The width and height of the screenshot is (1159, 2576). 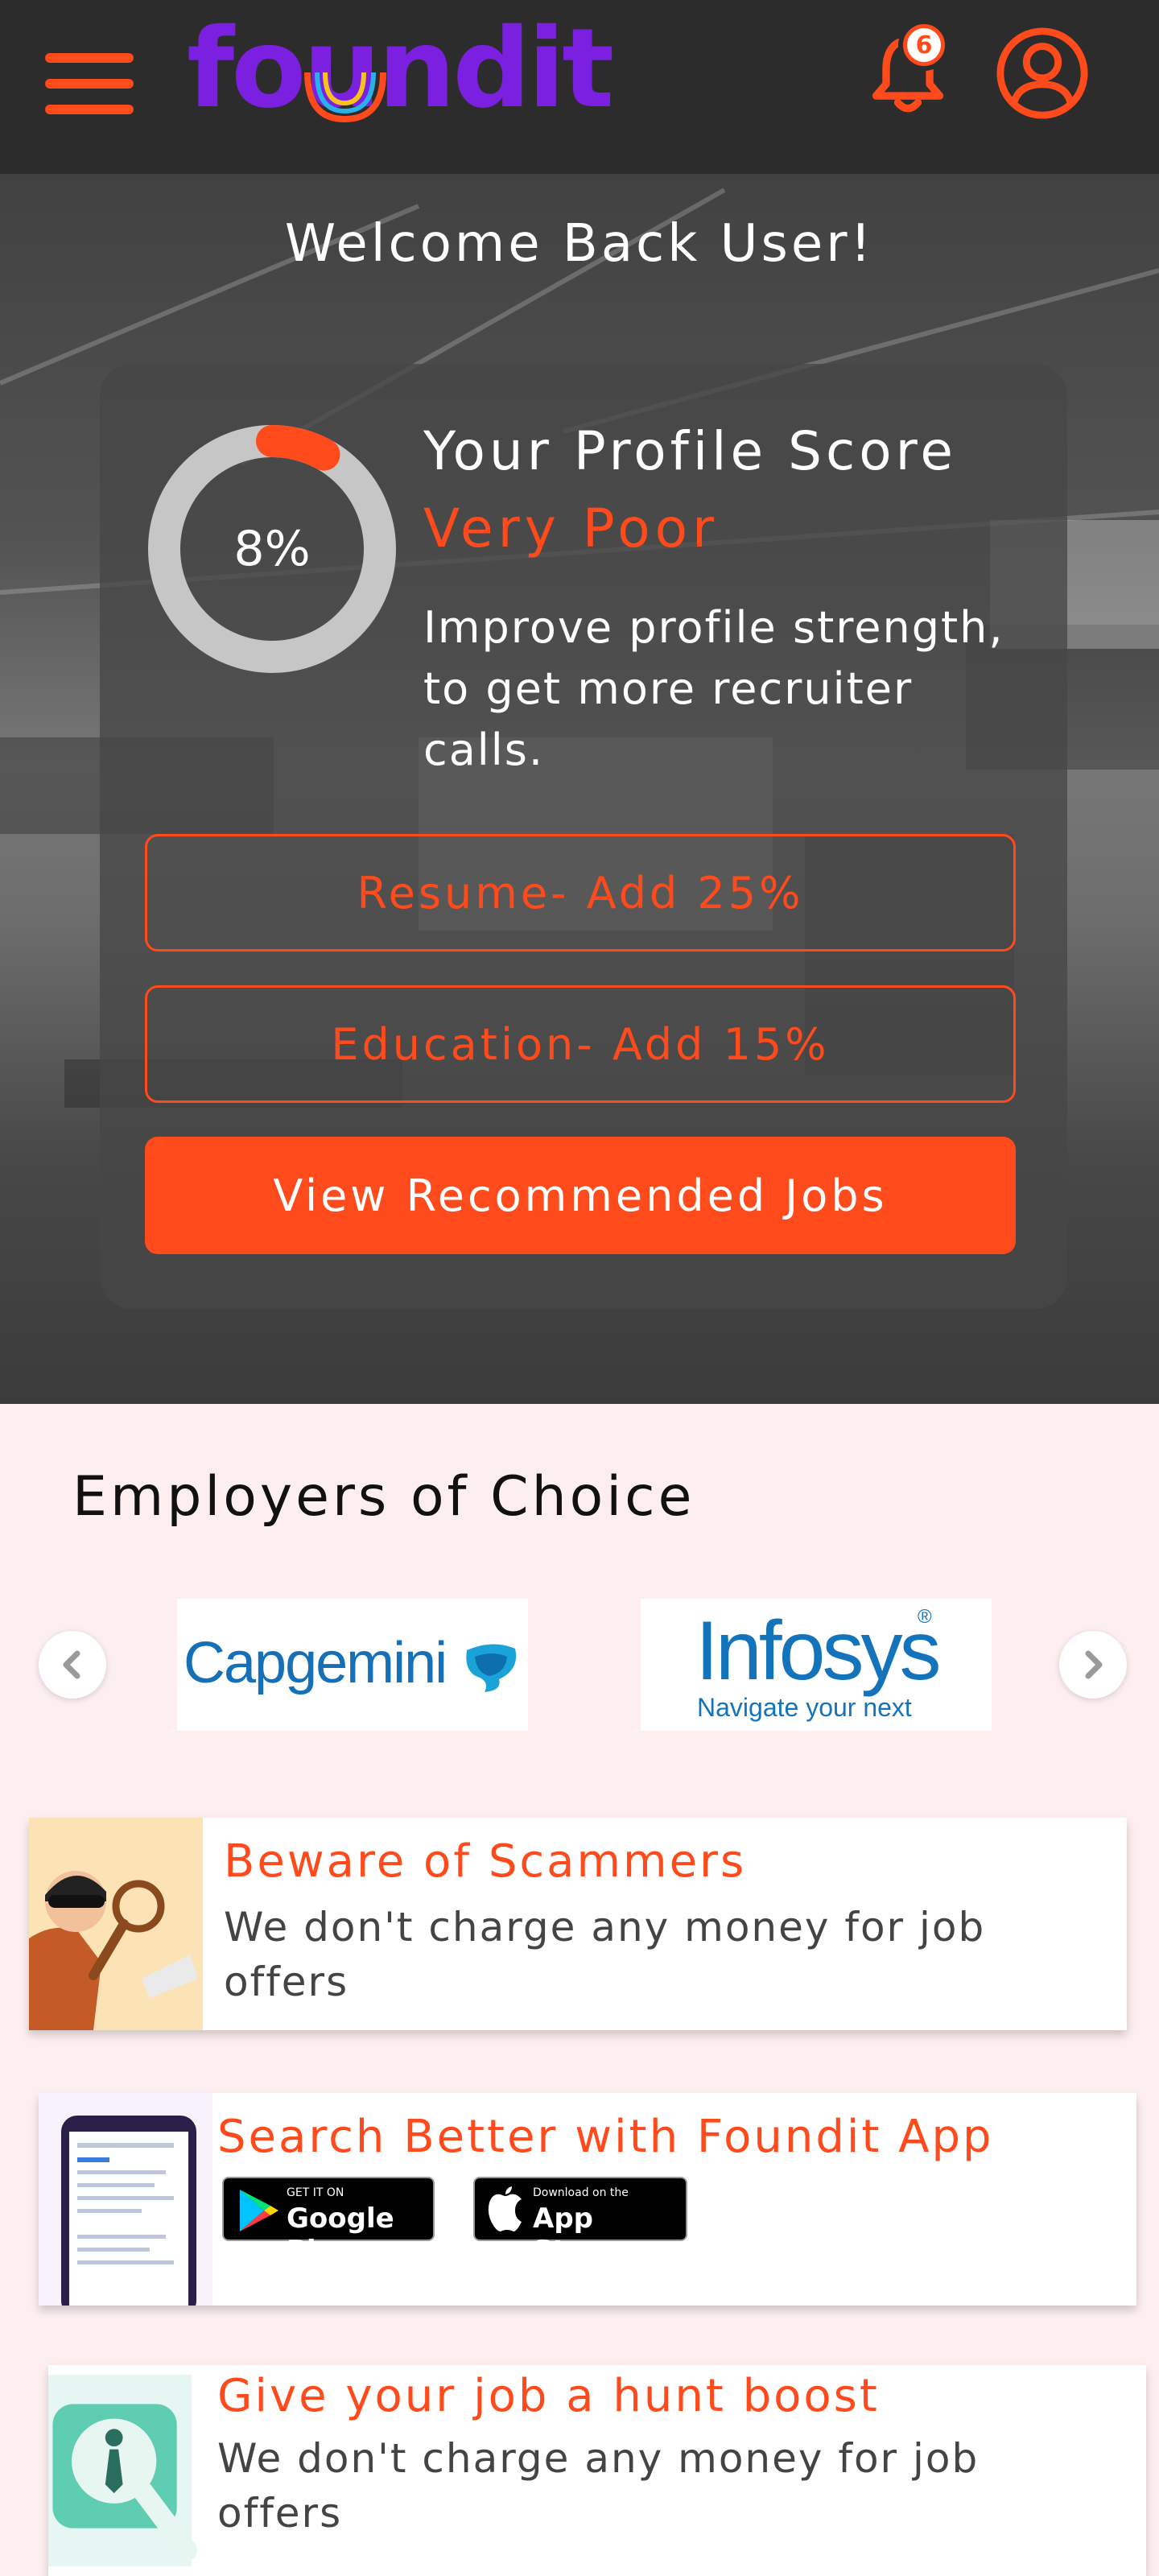 What do you see at coordinates (399, 72) in the screenshot?
I see `svg-text: foundit` at bounding box center [399, 72].